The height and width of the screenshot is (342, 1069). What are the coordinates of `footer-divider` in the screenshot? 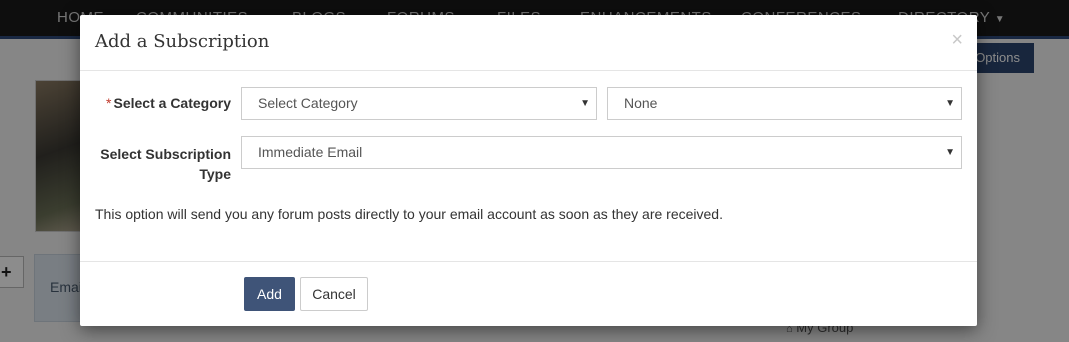 It's located at (528, 261).